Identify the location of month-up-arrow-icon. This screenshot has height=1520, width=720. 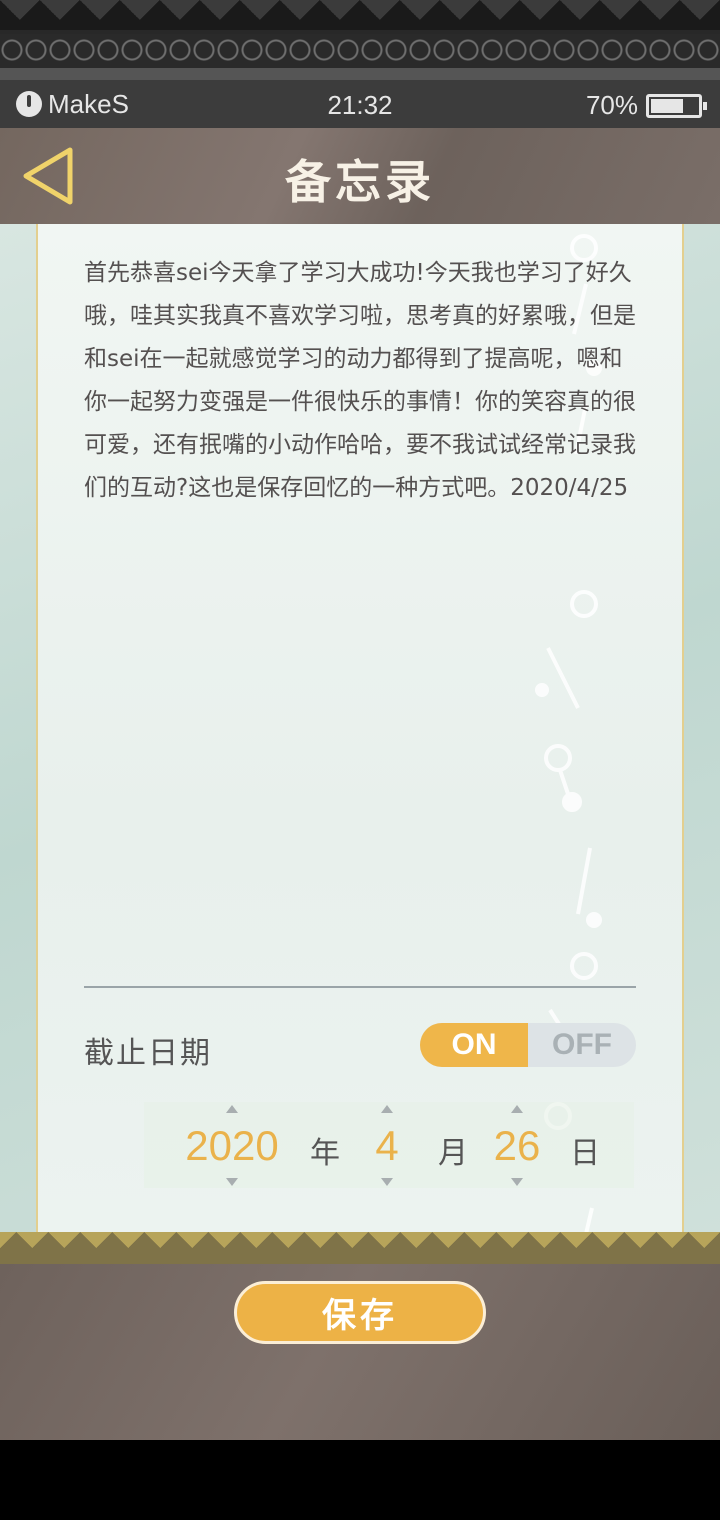
(387, 1109).